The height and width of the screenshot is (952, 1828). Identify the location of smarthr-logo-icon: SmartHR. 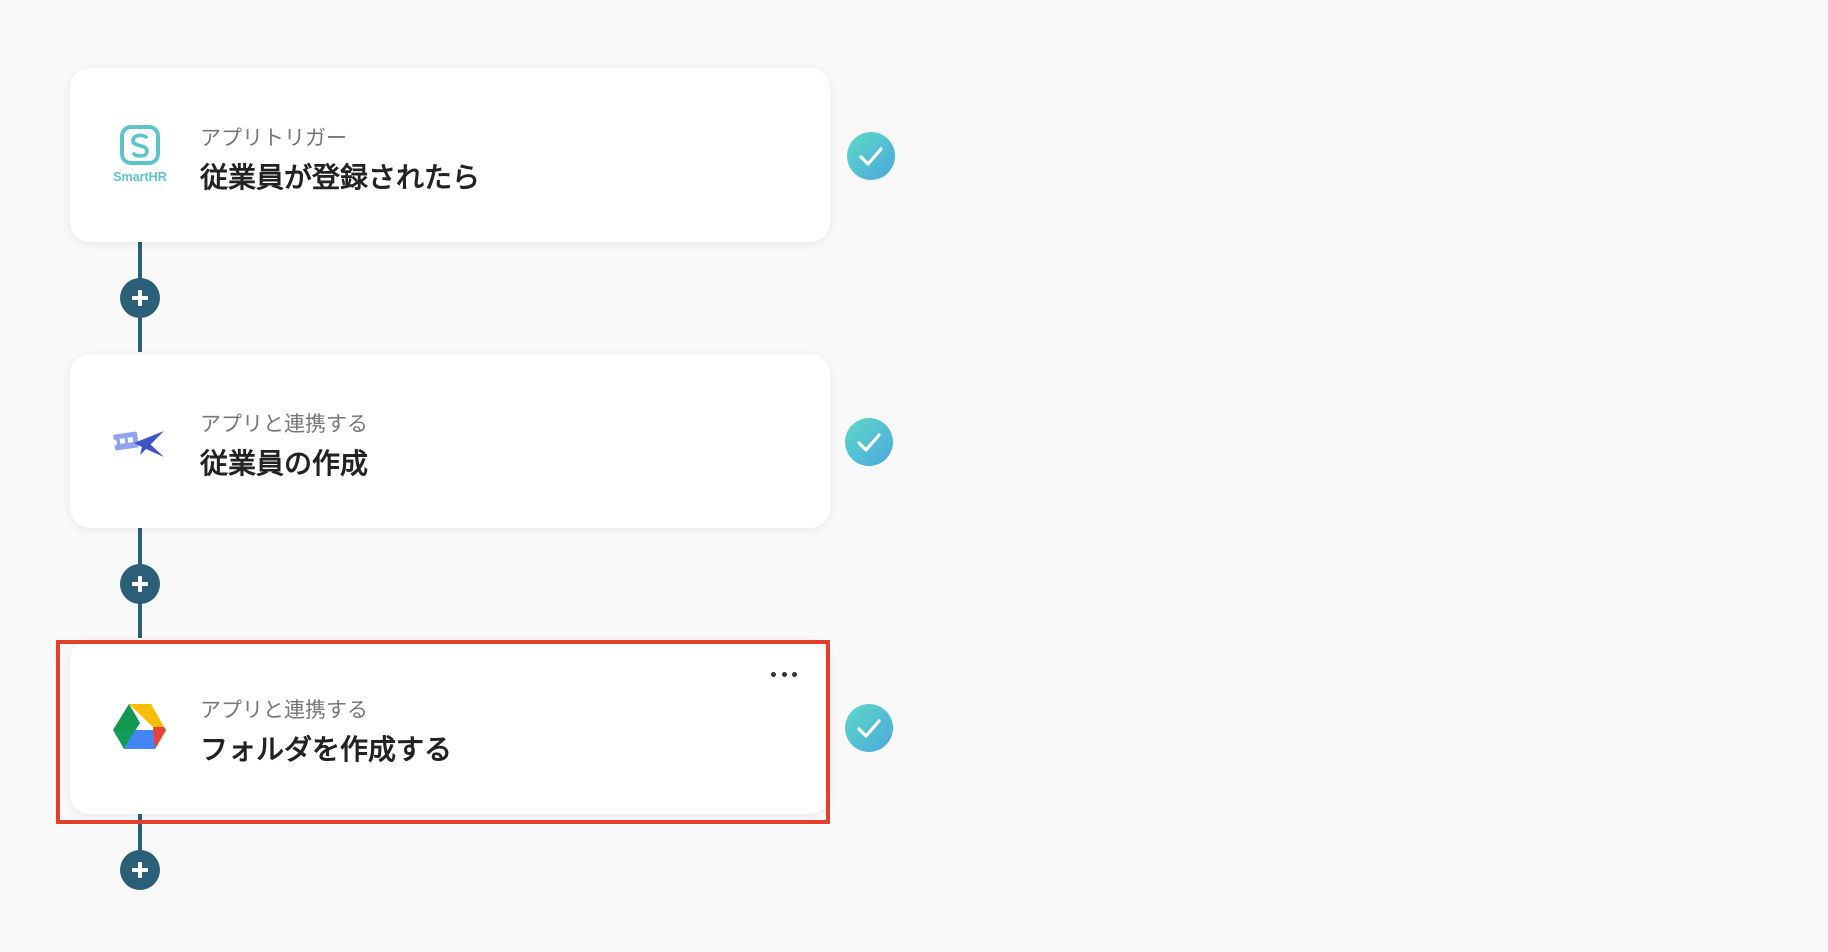
(140, 155).